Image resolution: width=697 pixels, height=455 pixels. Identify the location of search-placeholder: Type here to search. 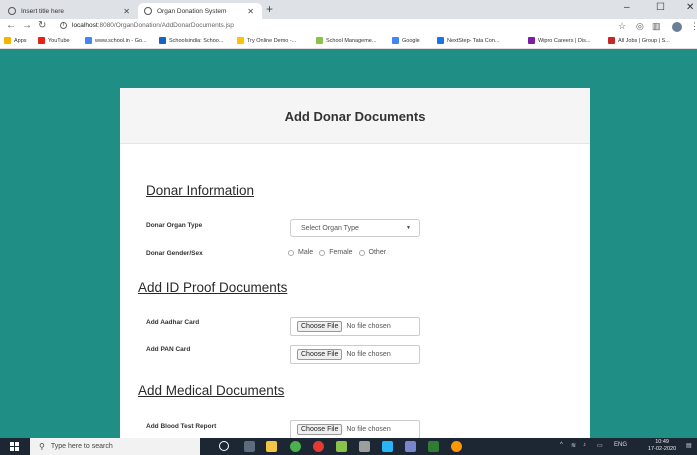
(81, 446).